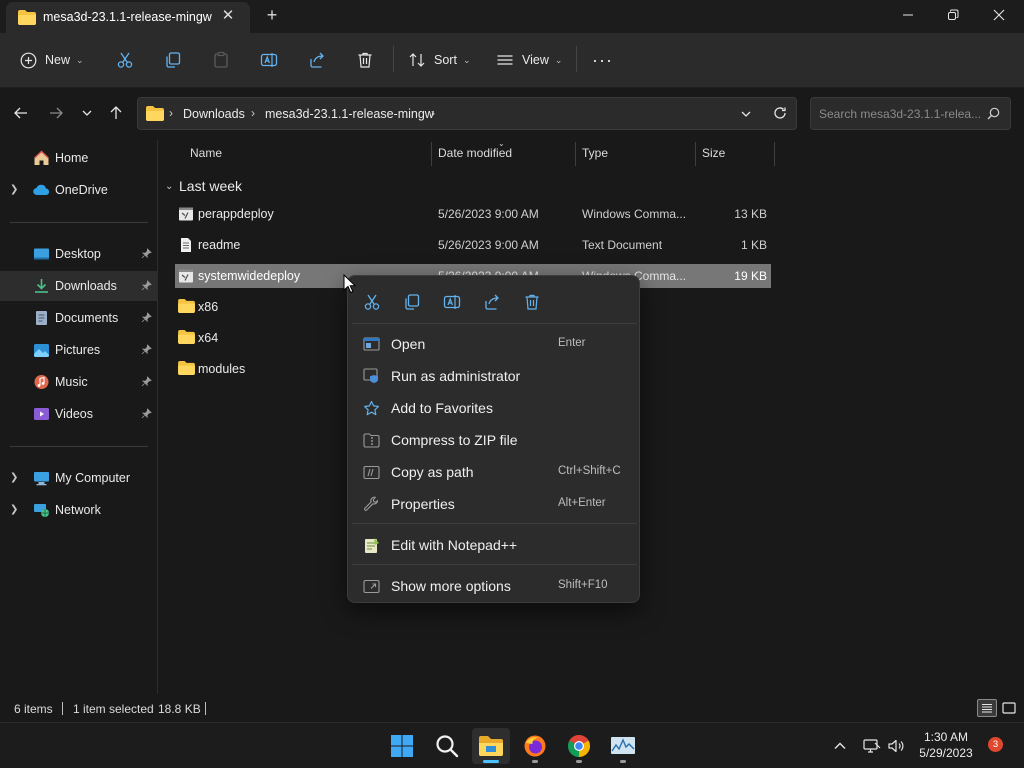 The image size is (1024, 768). What do you see at coordinates (317, 60) in the screenshot?
I see `share-button` at bounding box center [317, 60].